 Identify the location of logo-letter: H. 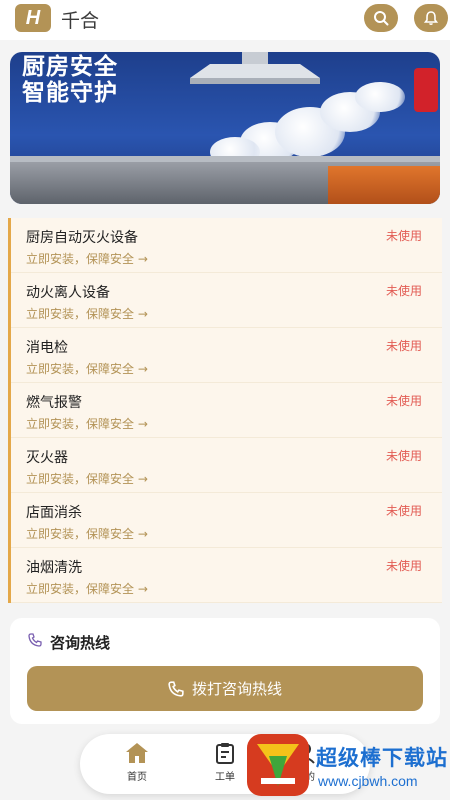
(33, 17).